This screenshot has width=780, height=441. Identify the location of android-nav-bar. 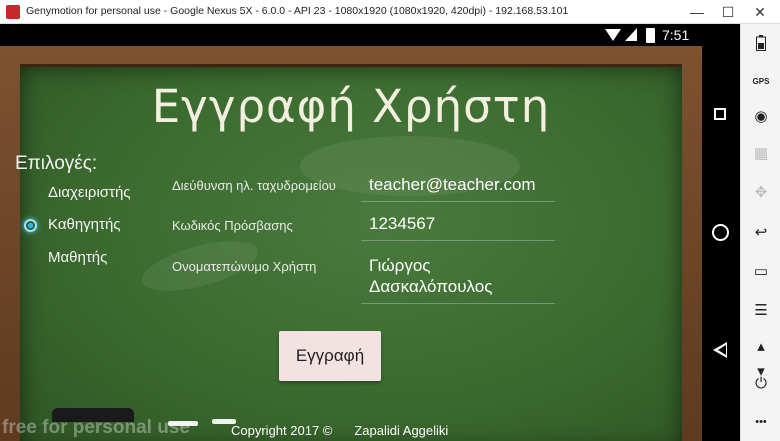
(721, 232).